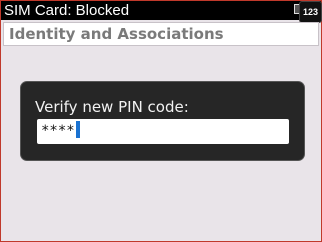 The height and width of the screenshot is (242, 322). Describe the element at coordinates (77, 129) in the screenshot. I see `text-cursor` at that location.